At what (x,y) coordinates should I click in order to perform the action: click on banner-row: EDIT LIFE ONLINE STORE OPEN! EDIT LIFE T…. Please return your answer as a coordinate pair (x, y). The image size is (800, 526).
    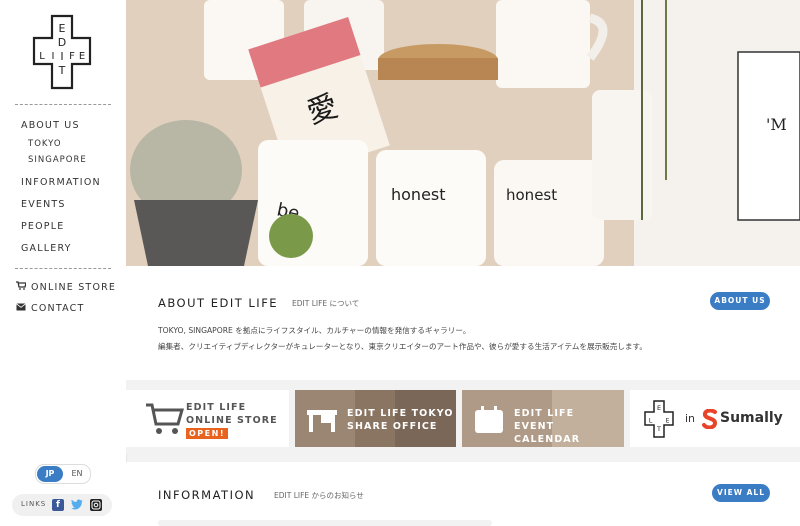
    Looking at the image, I should click on (463, 417).